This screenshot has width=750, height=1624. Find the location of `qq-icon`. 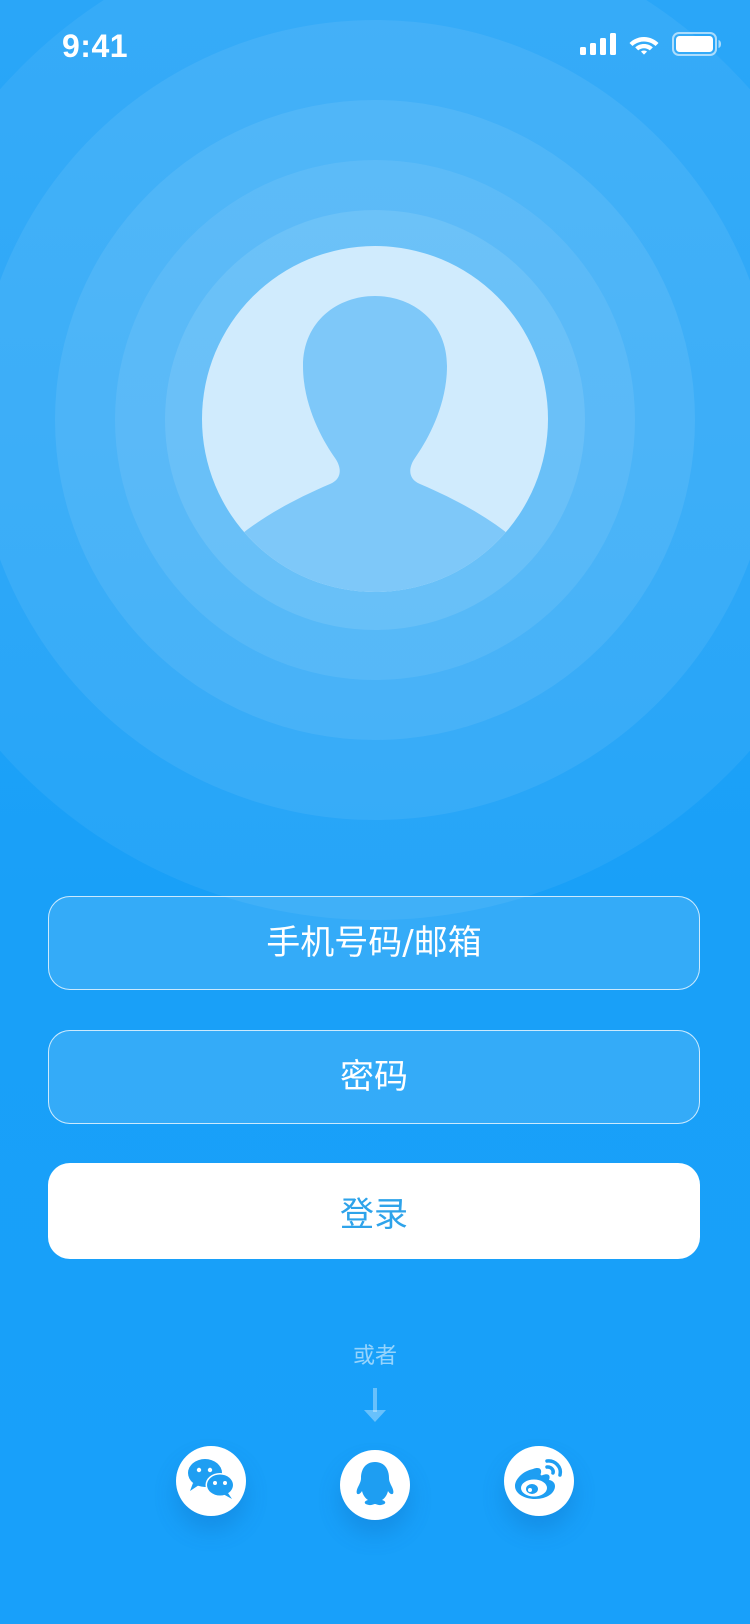

qq-icon is located at coordinates (375, 1485).